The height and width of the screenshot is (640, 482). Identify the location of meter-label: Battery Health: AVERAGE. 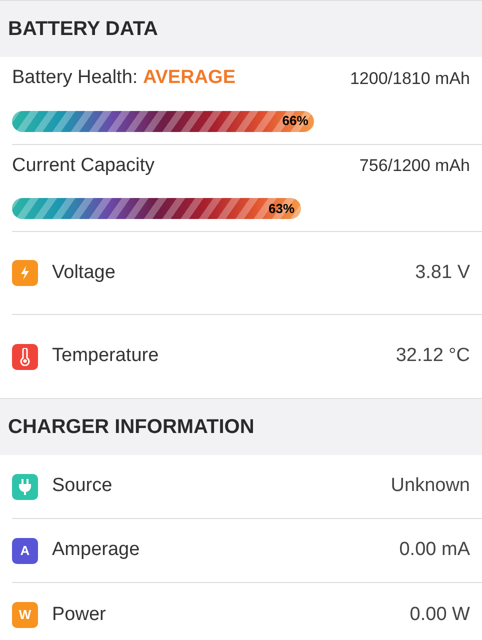
(124, 78).